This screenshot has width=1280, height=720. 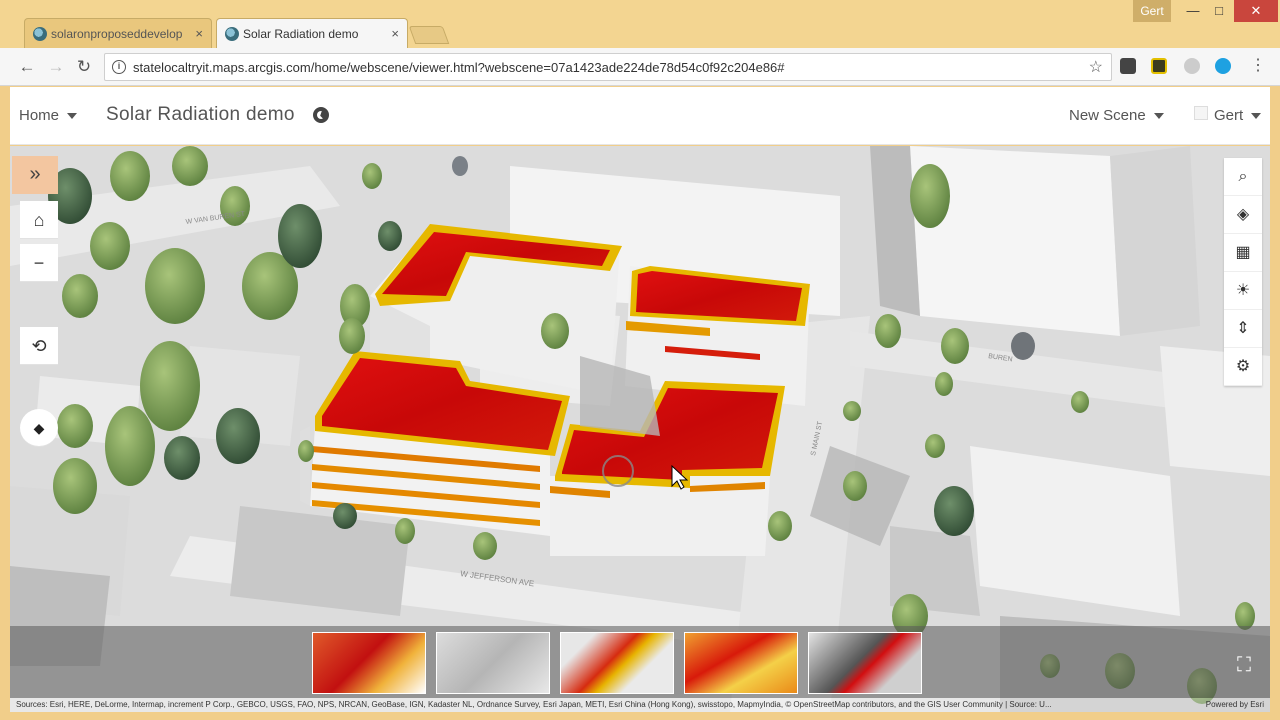 What do you see at coordinates (1243, 253) in the screenshot?
I see `basemap-icon: ▦` at bounding box center [1243, 253].